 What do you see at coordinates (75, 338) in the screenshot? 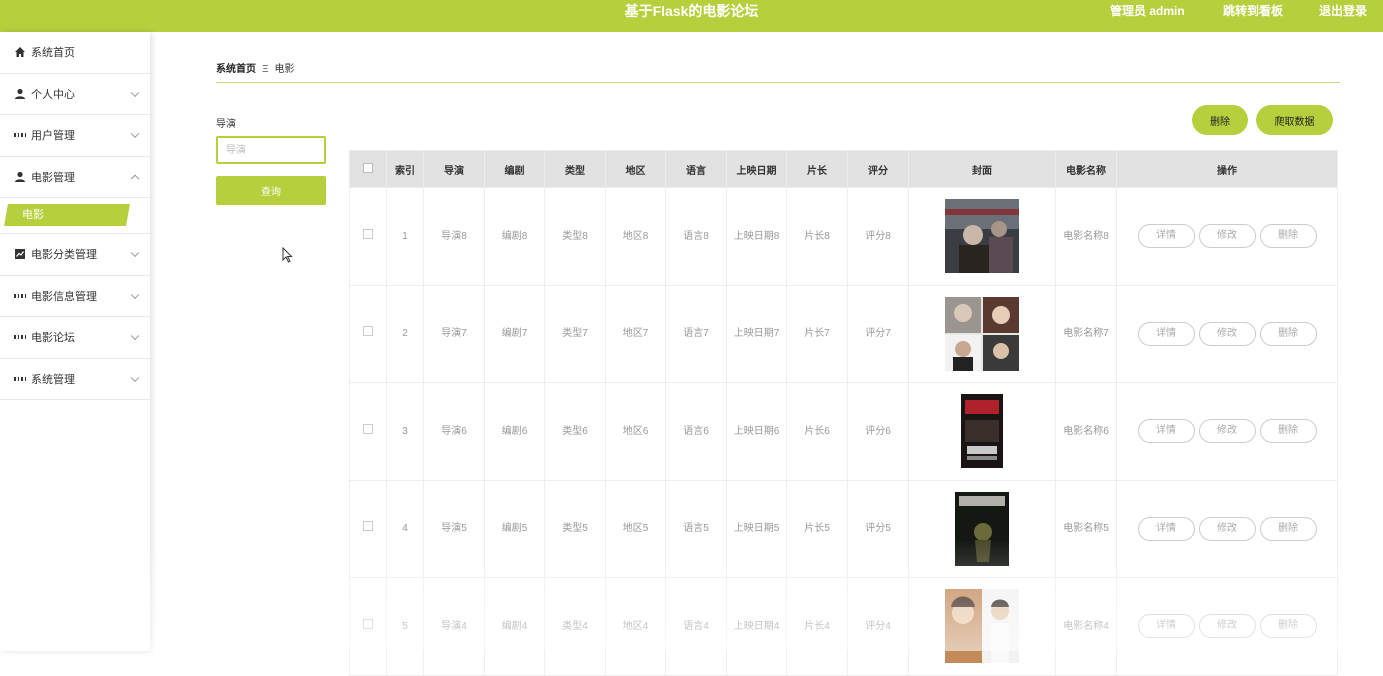
I see `sidebar-item-forum: 电影论坛` at bounding box center [75, 338].